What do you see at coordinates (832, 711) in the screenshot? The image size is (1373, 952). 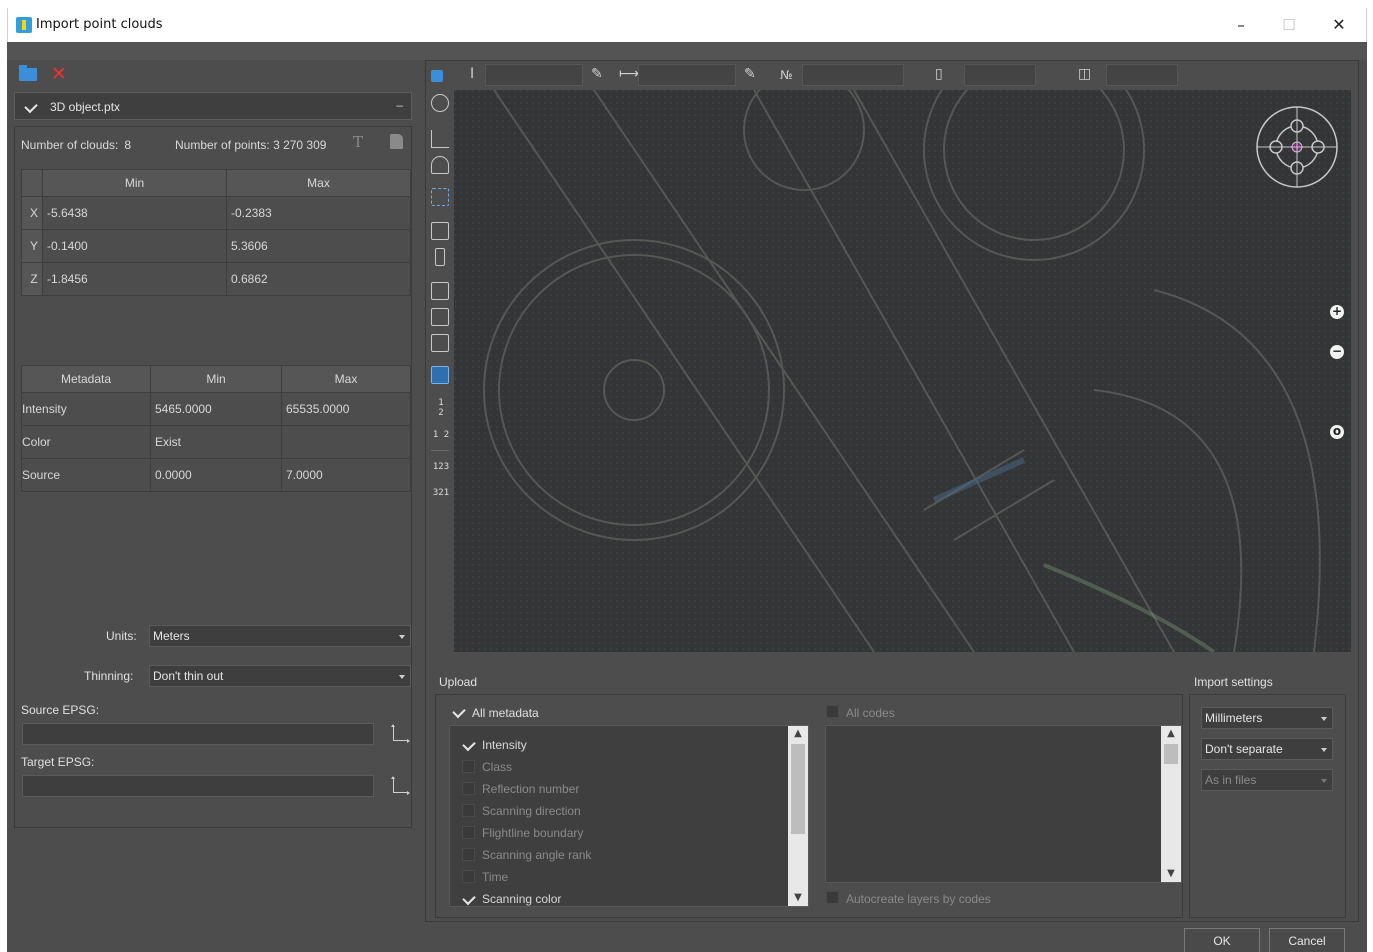 I see `all-codes-checkbox` at bounding box center [832, 711].